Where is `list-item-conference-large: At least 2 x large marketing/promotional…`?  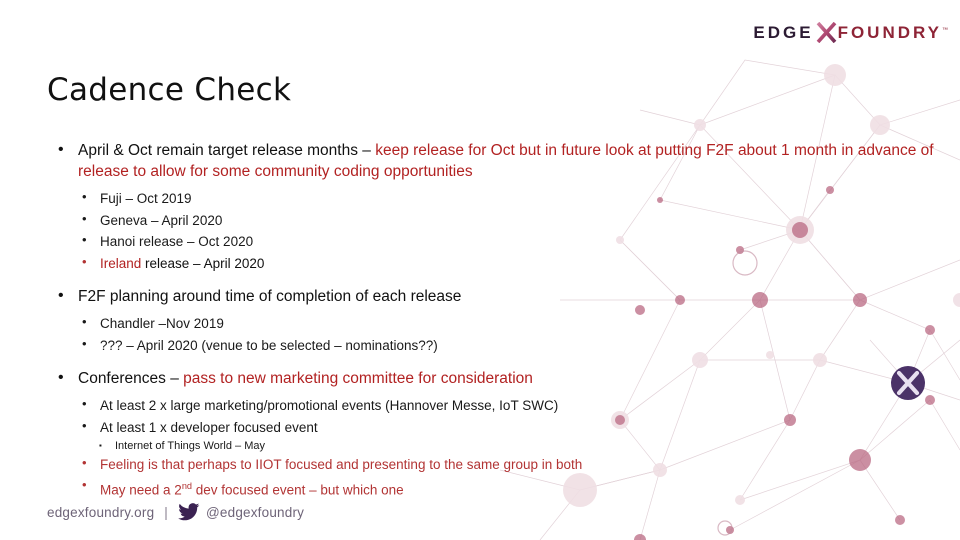 list-item-conference-large: At least 2 x large marketing/promotional… is located at coordinates (509, 405).